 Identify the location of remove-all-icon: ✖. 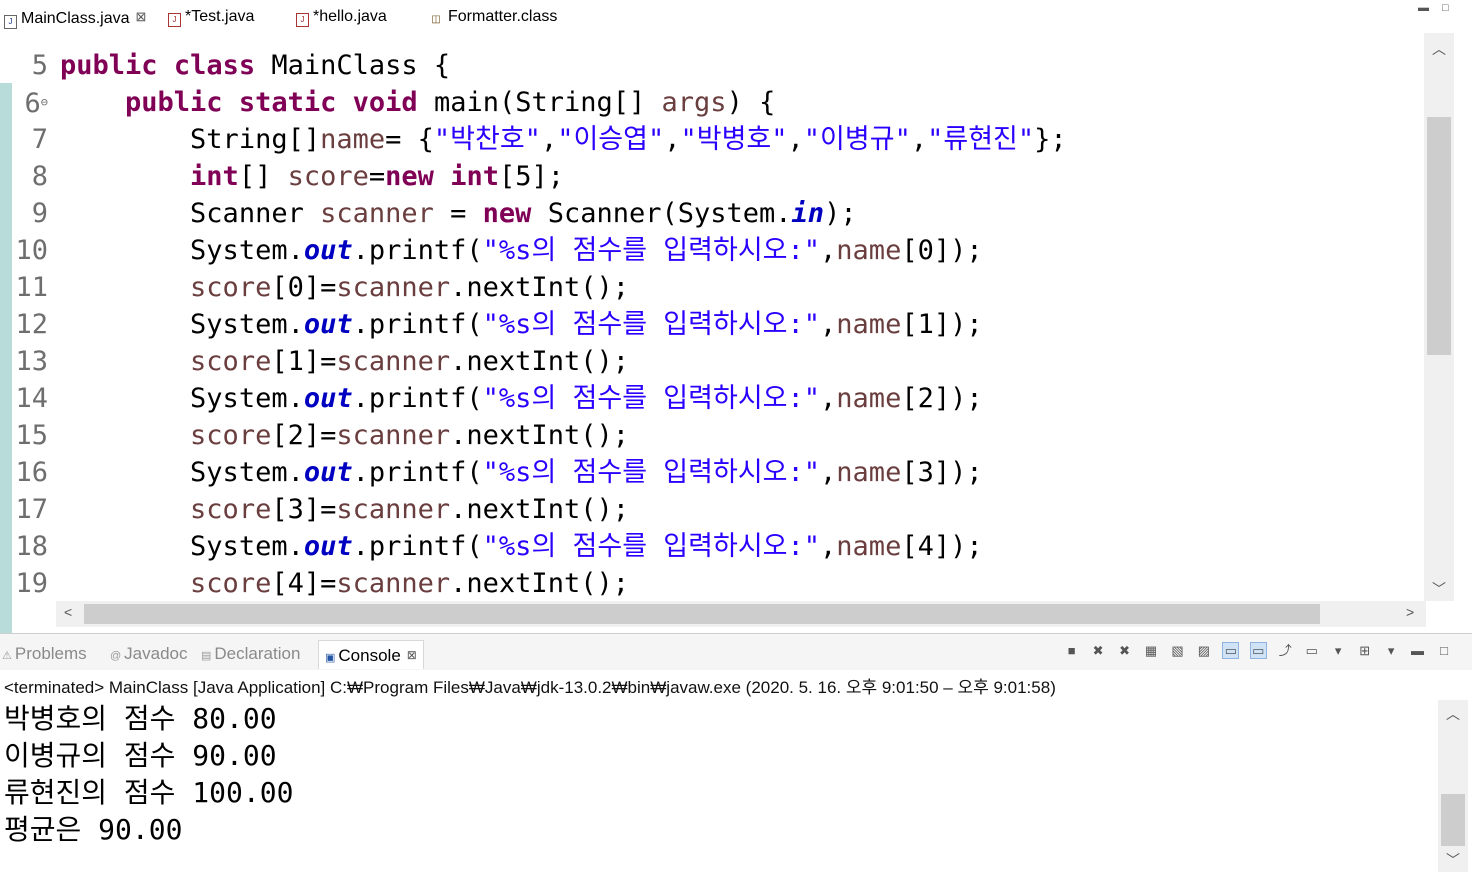
(1125, 651).